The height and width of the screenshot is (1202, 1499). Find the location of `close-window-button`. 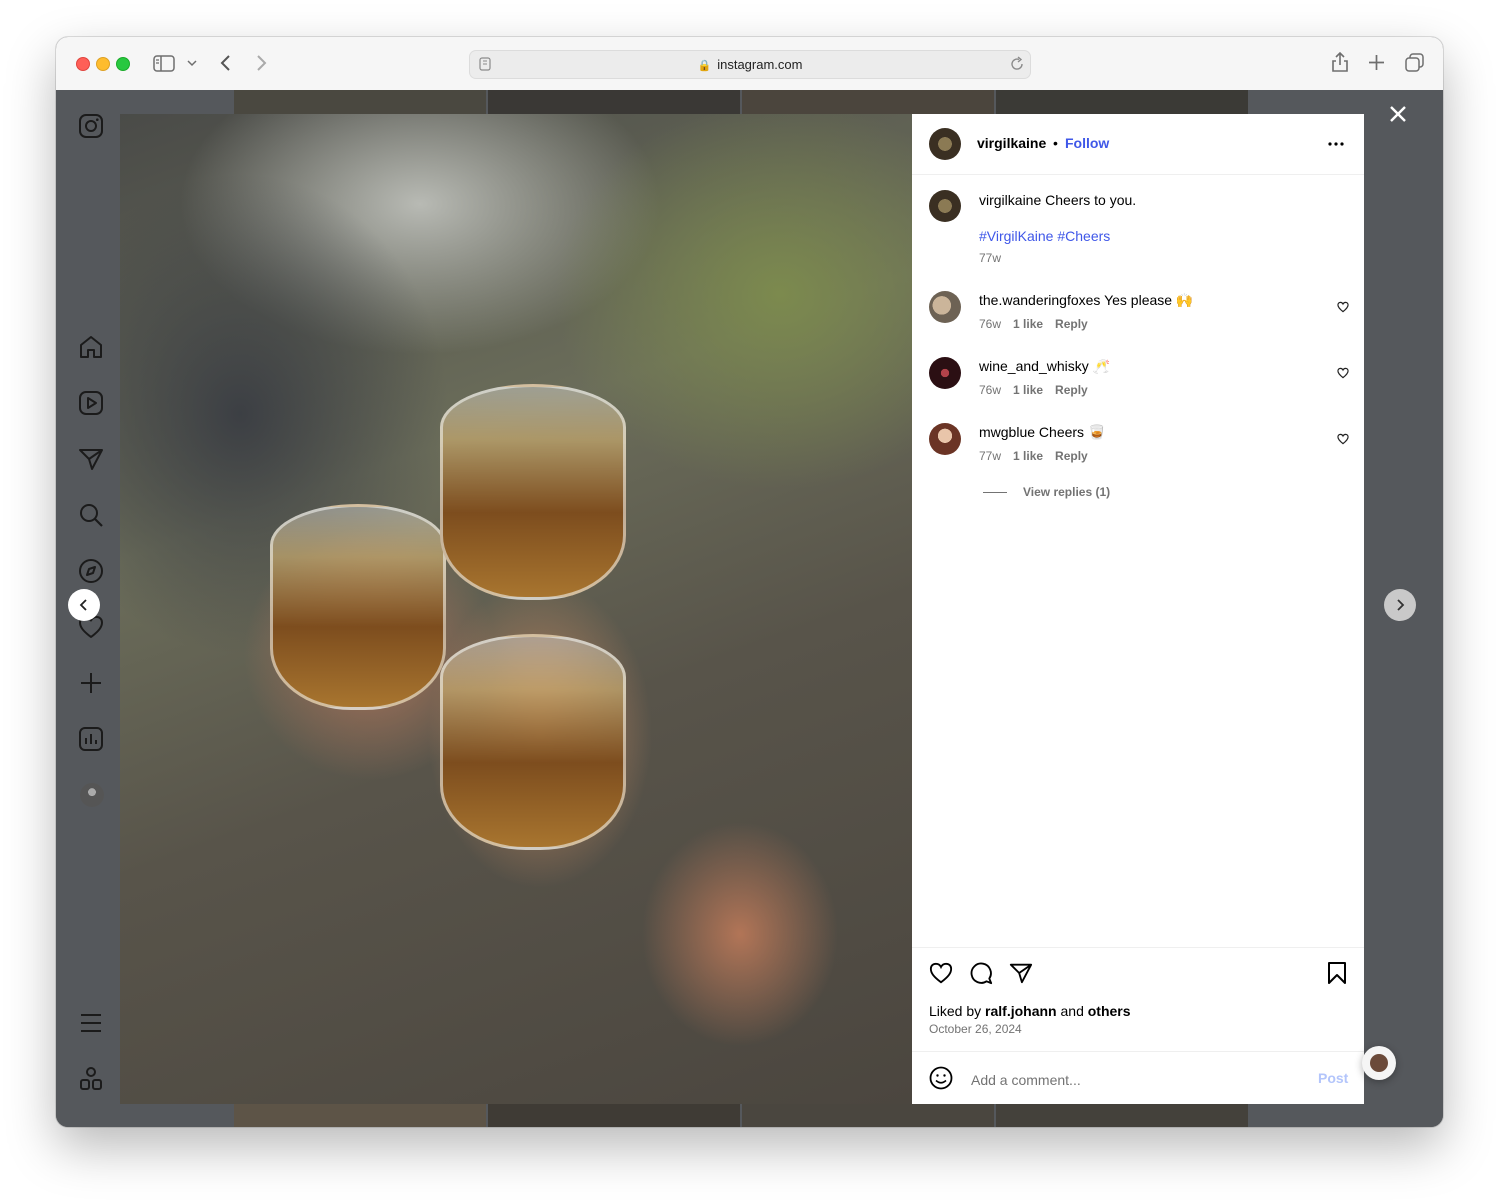

close-window-button is located at coordinates (83, 64).